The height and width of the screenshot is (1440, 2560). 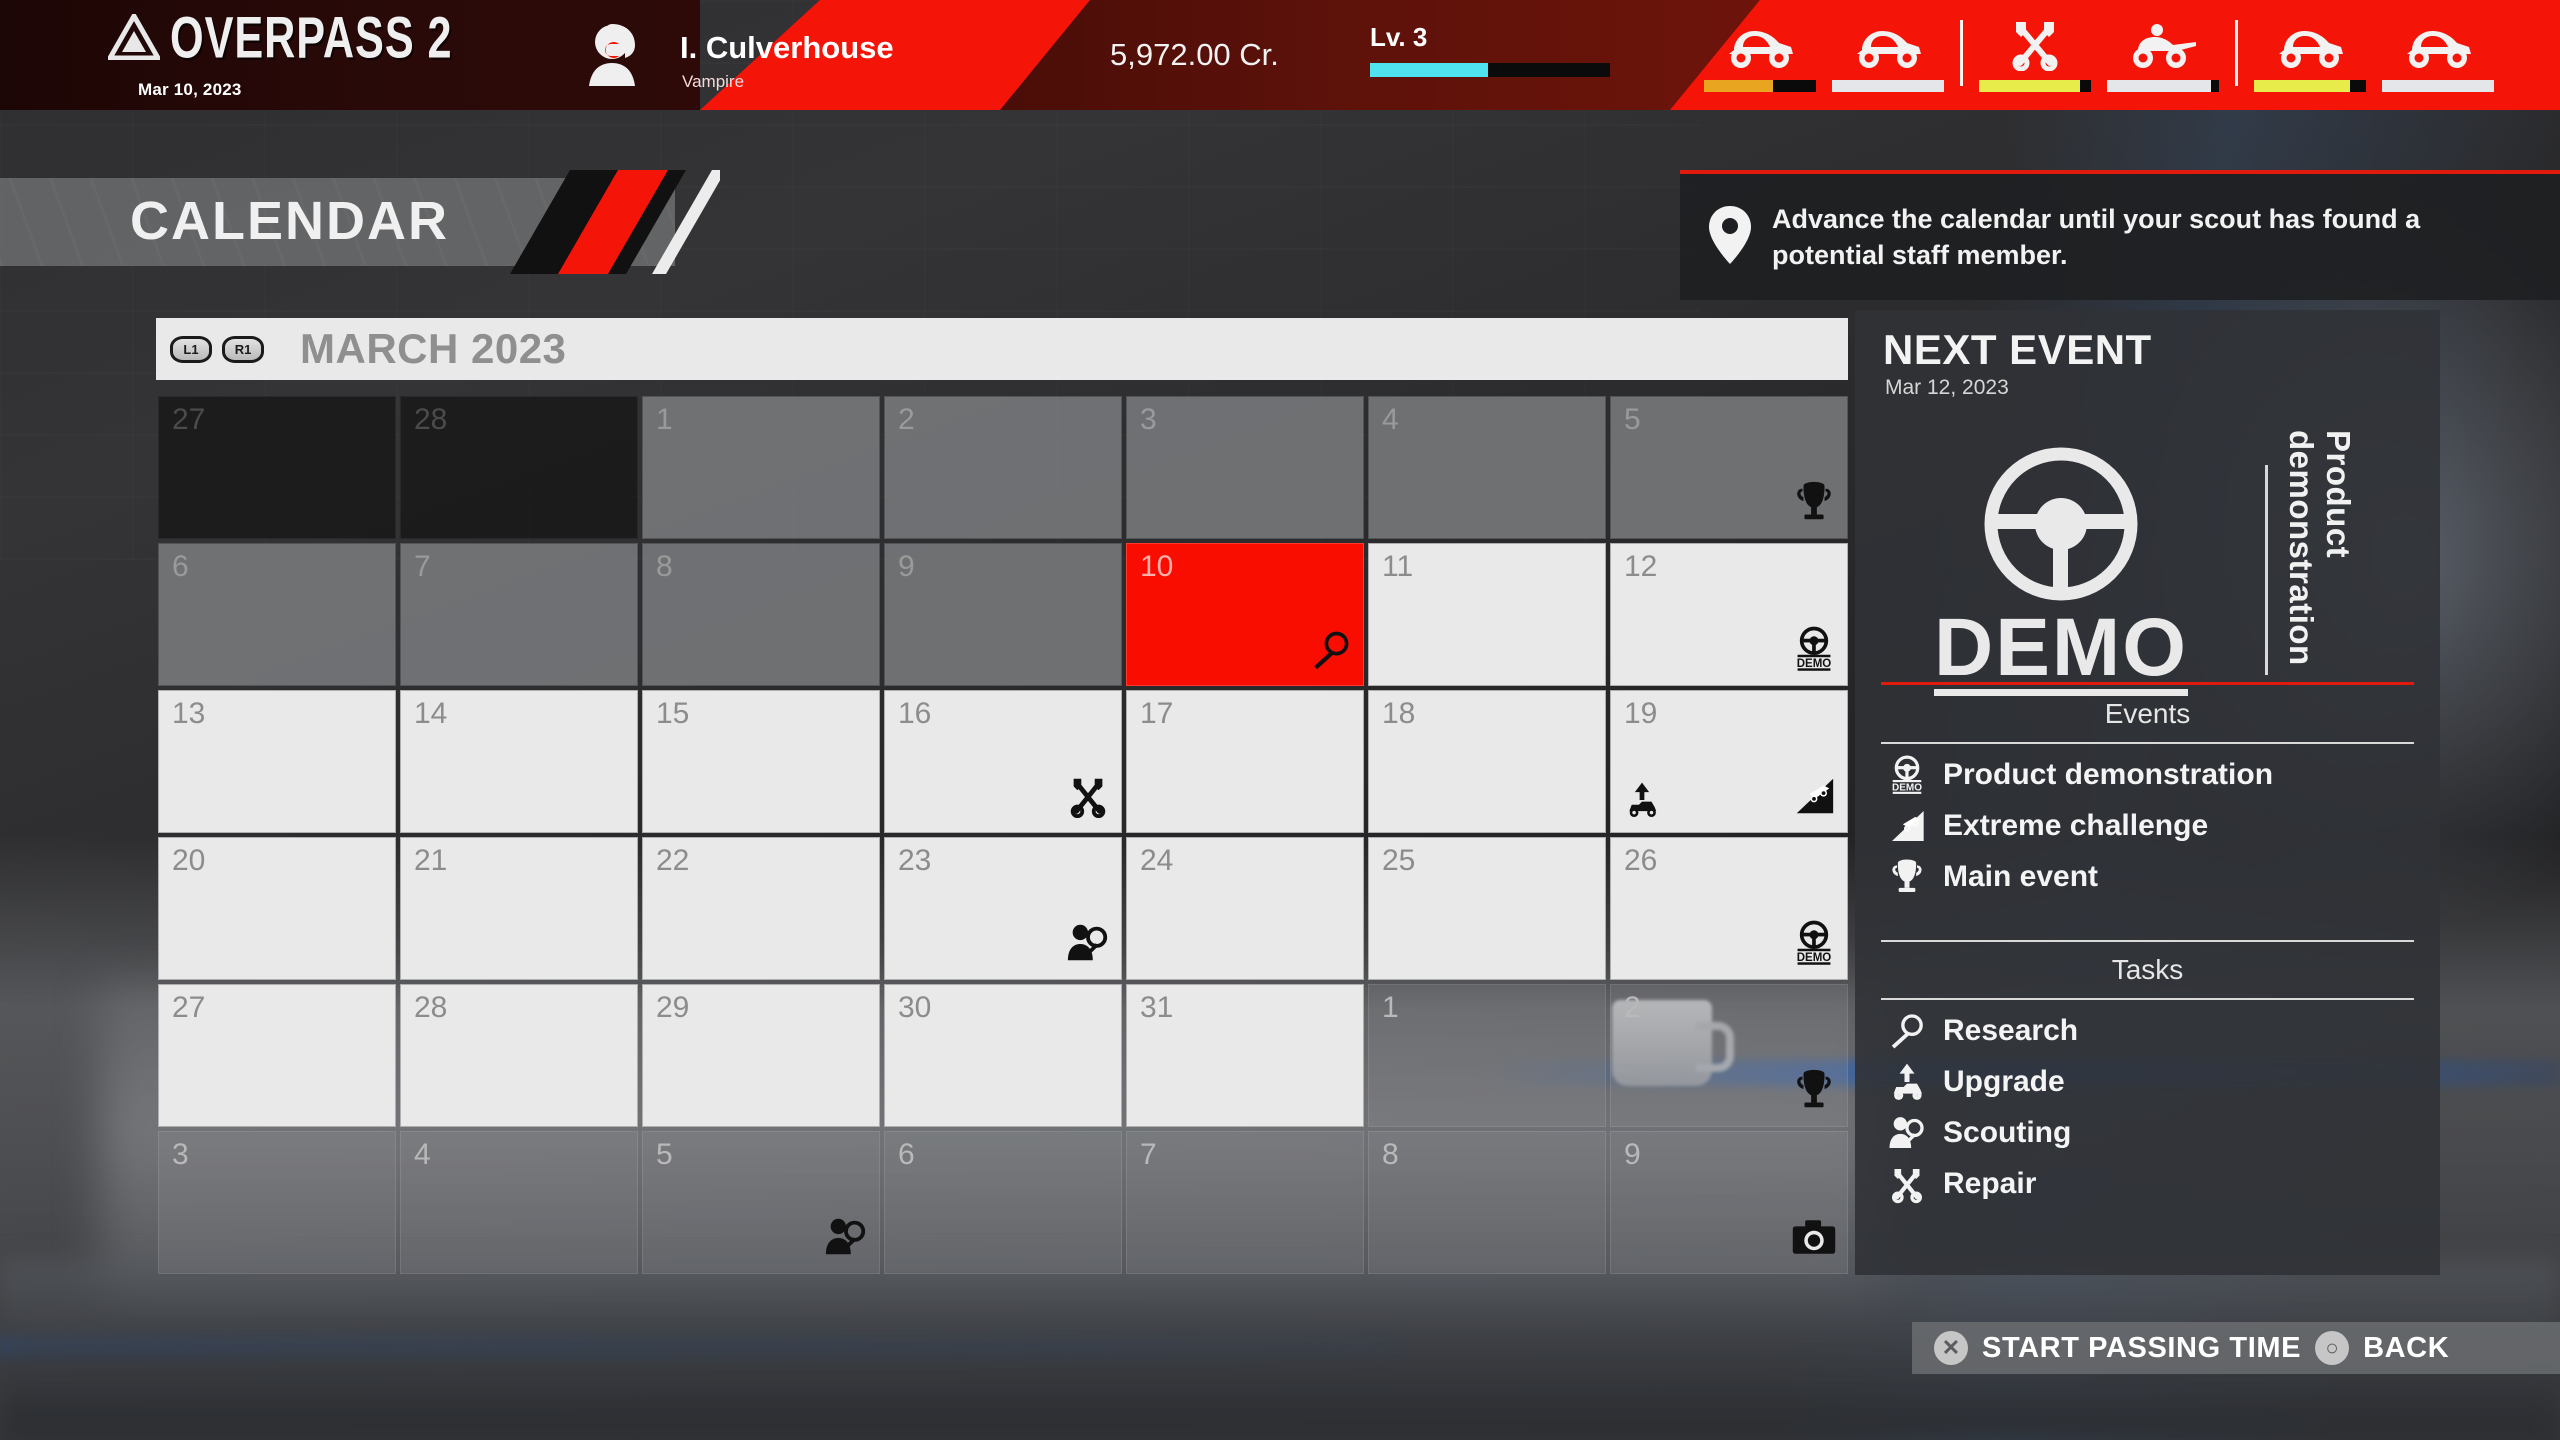 What do you see at coordinates (2406, 1348) in the screenshot?
I see `back-button: BACK` at bounding box center [2406, 1348].